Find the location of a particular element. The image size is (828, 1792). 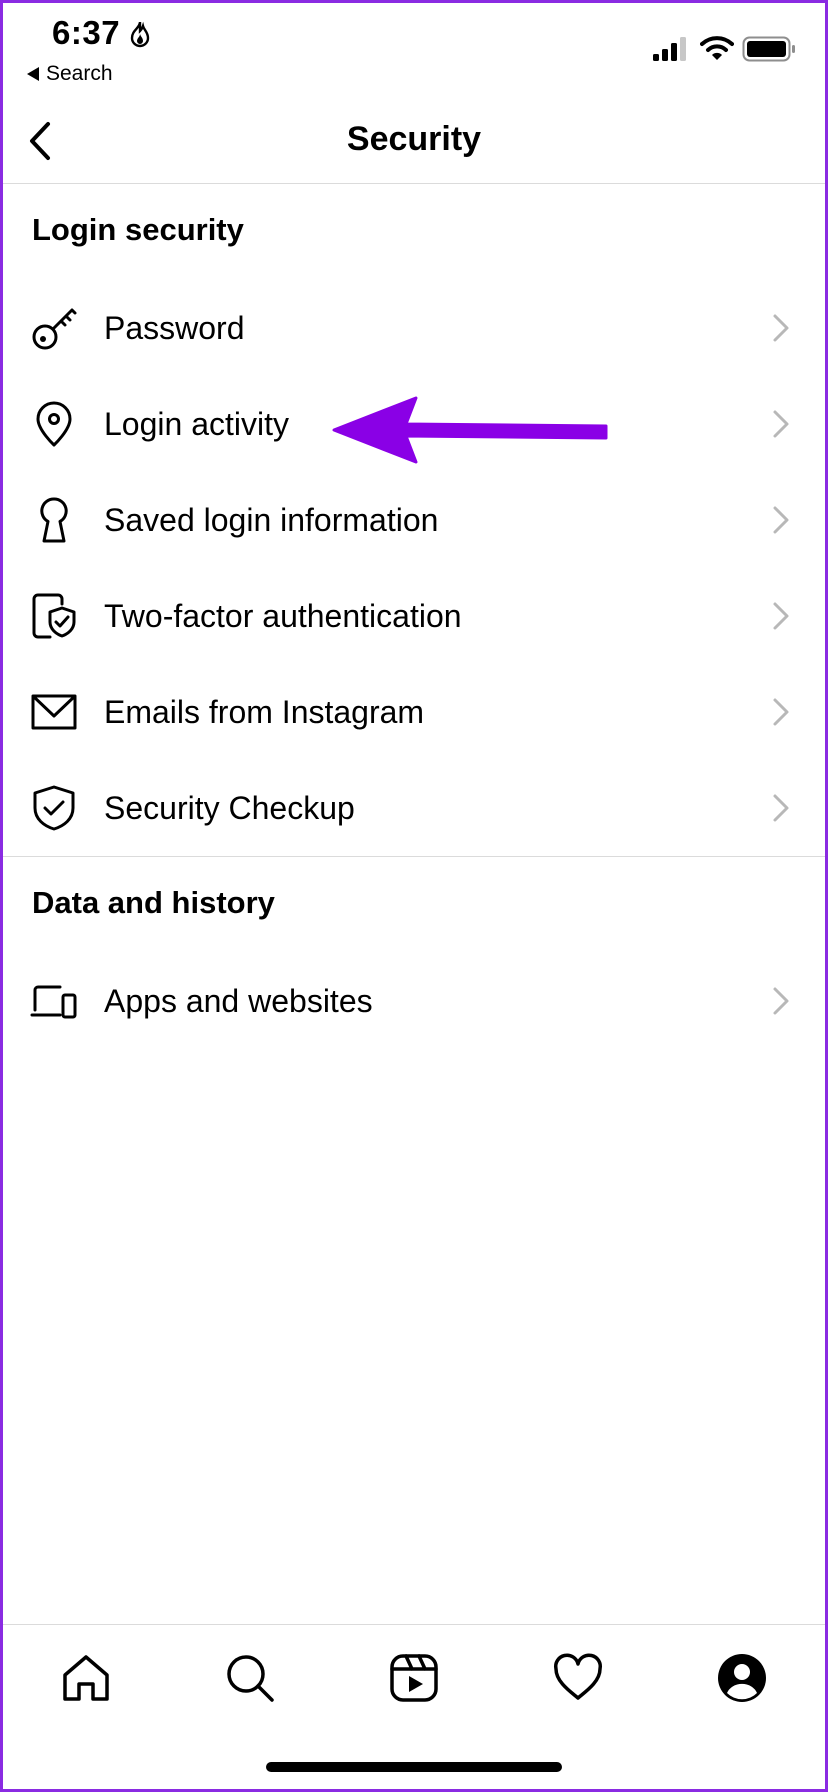

section-title-login-security: Login security is located at coordinates (138, 229).